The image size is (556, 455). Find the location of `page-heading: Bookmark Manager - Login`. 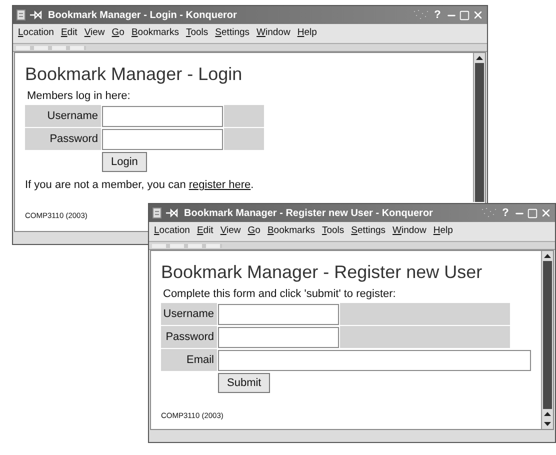

page-heading: Bookmark Manager - Login is located at coordinates (134, 74).